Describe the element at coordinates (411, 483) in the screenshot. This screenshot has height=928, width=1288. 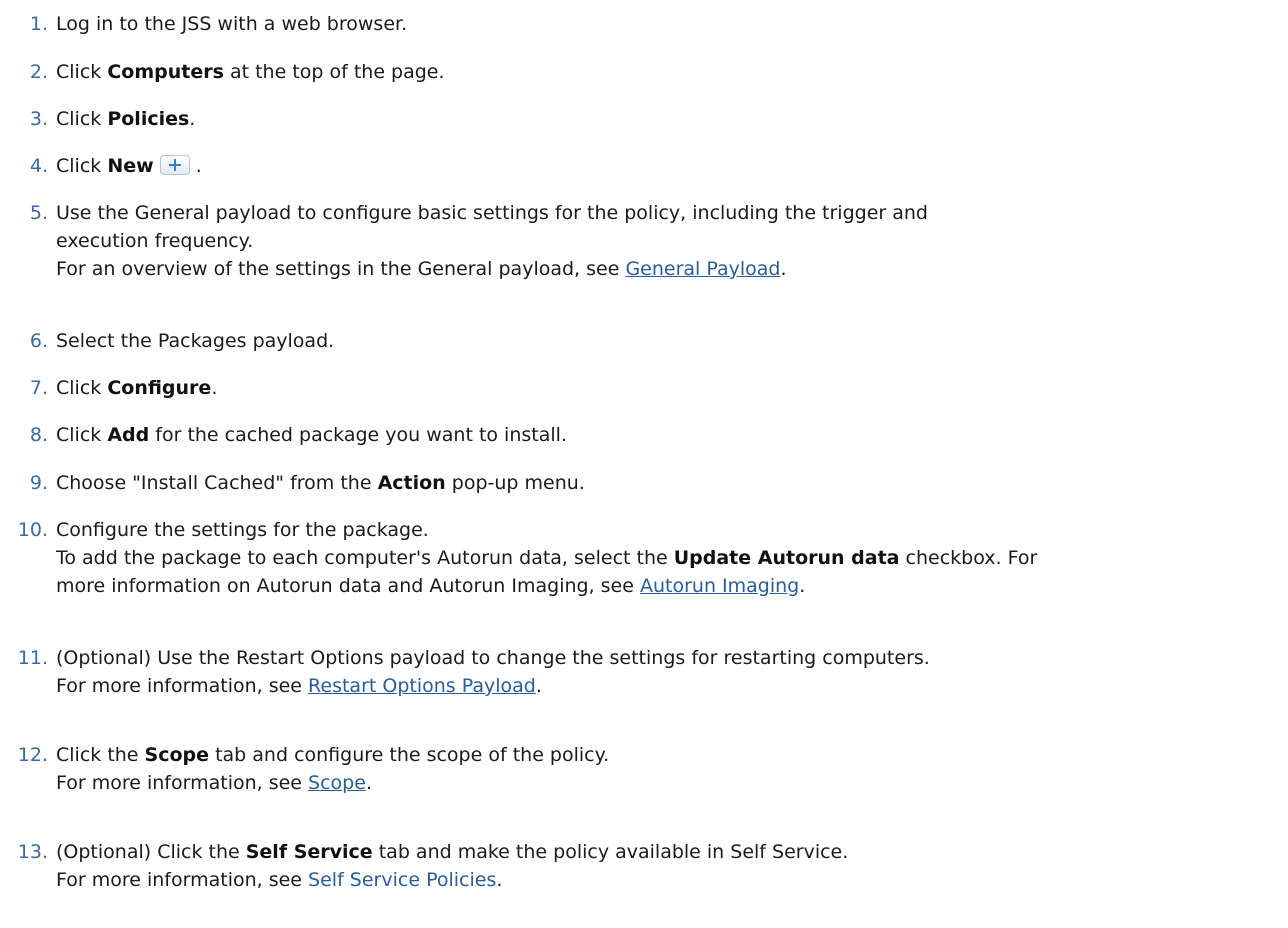
I see `ui-term-action: Action` at that location.